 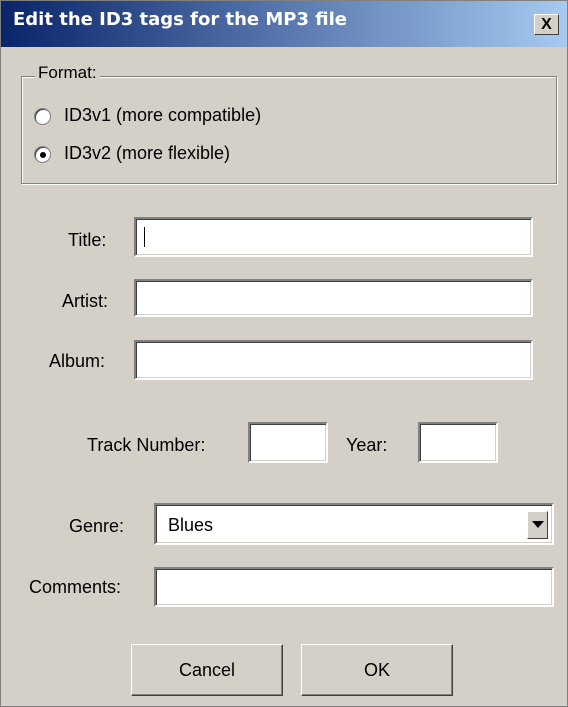 I want to click on ok-button: OK, so click(x=377, y=670).